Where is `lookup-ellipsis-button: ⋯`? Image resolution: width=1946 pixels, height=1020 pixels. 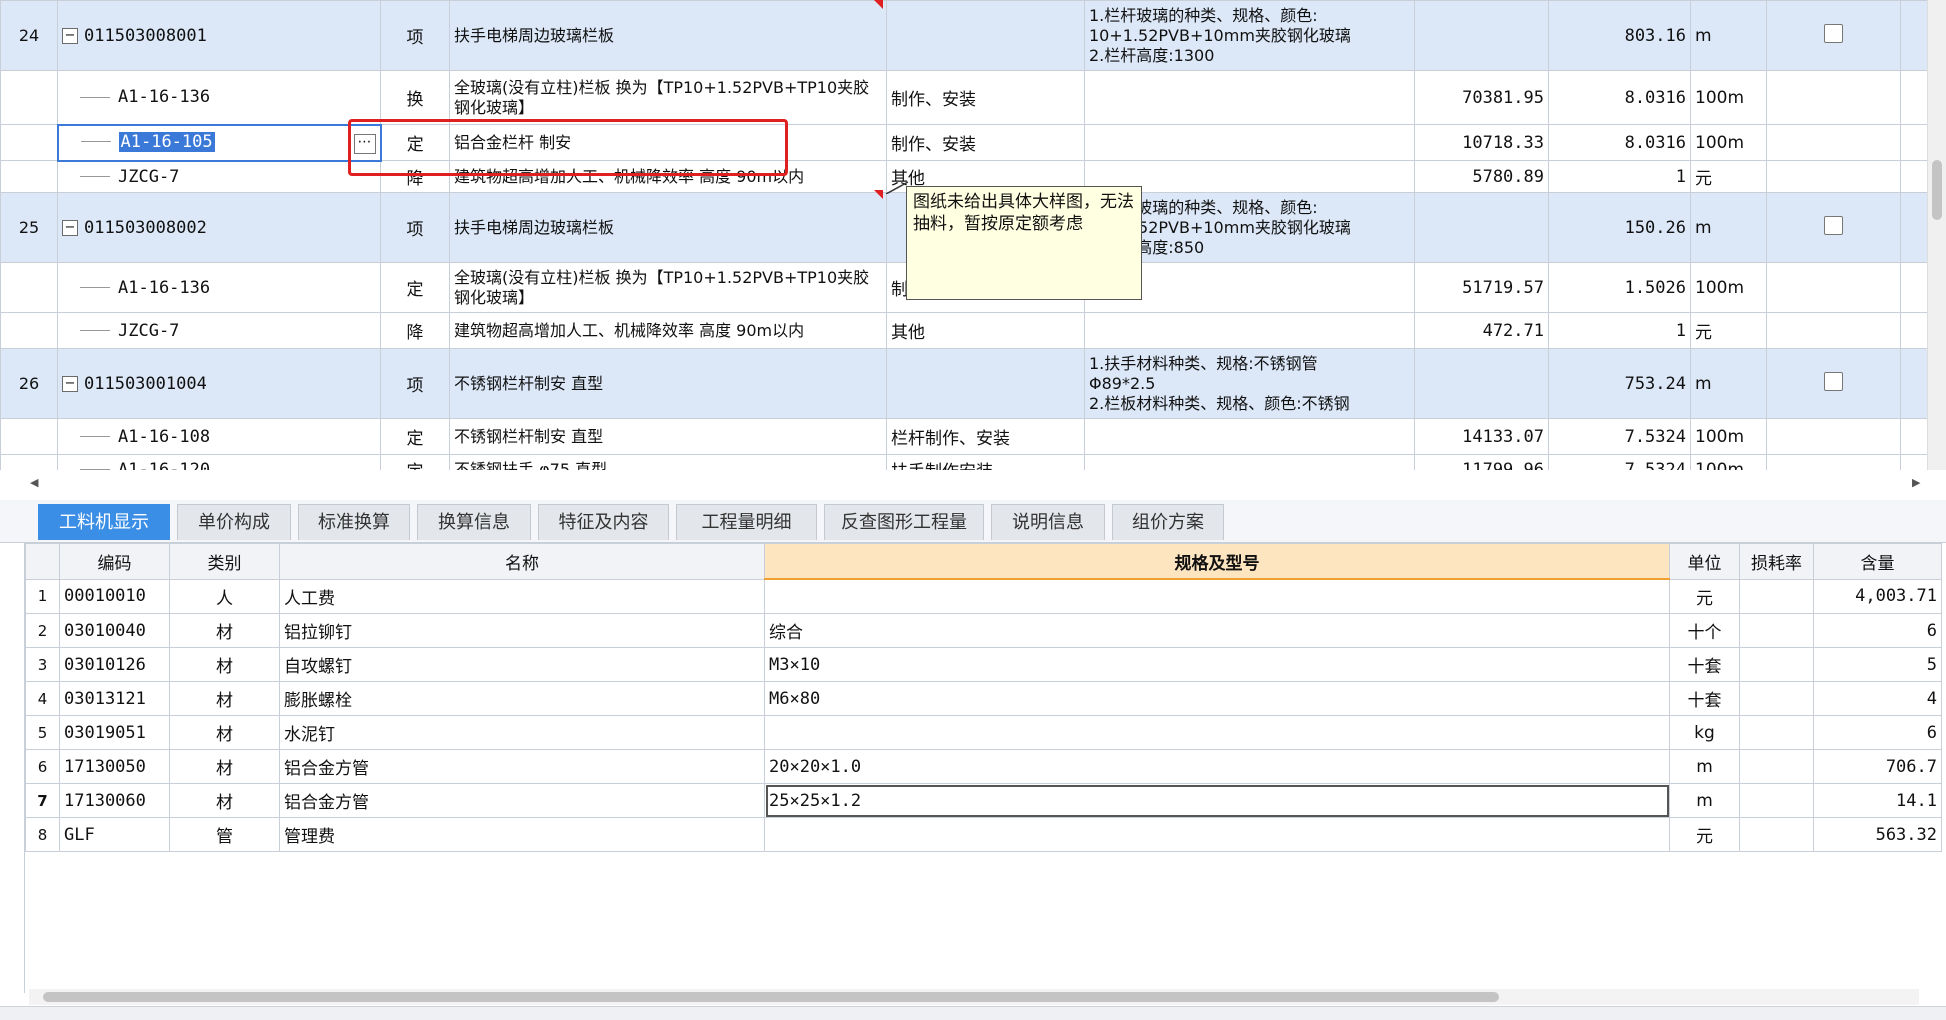 lookup-ellipsis-button: ⋯ is located at coordinates (364, 143).